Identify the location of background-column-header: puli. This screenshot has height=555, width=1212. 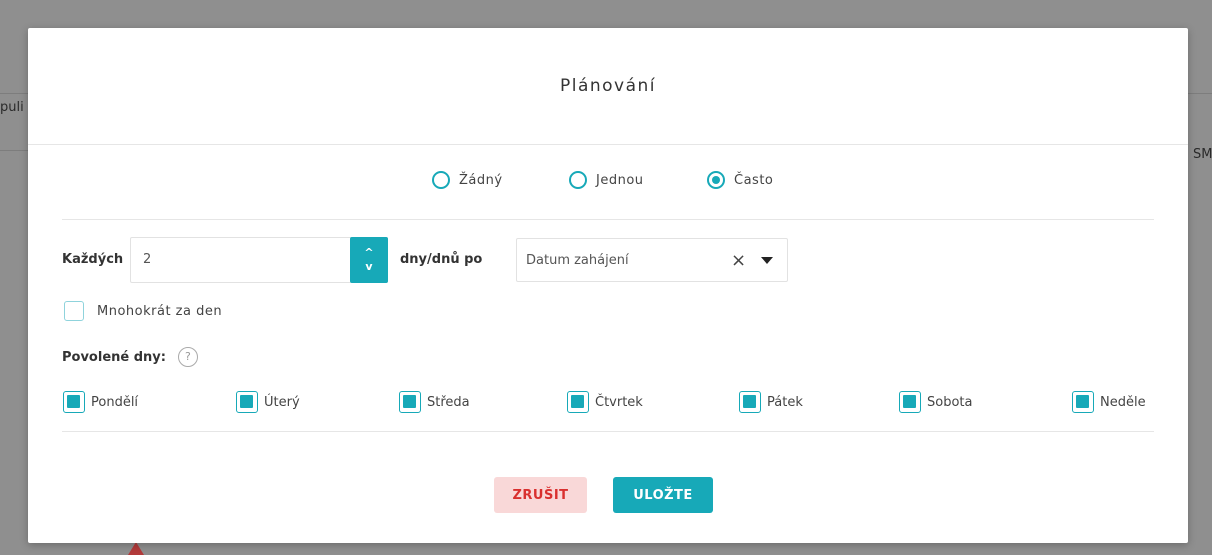
(12, 107).